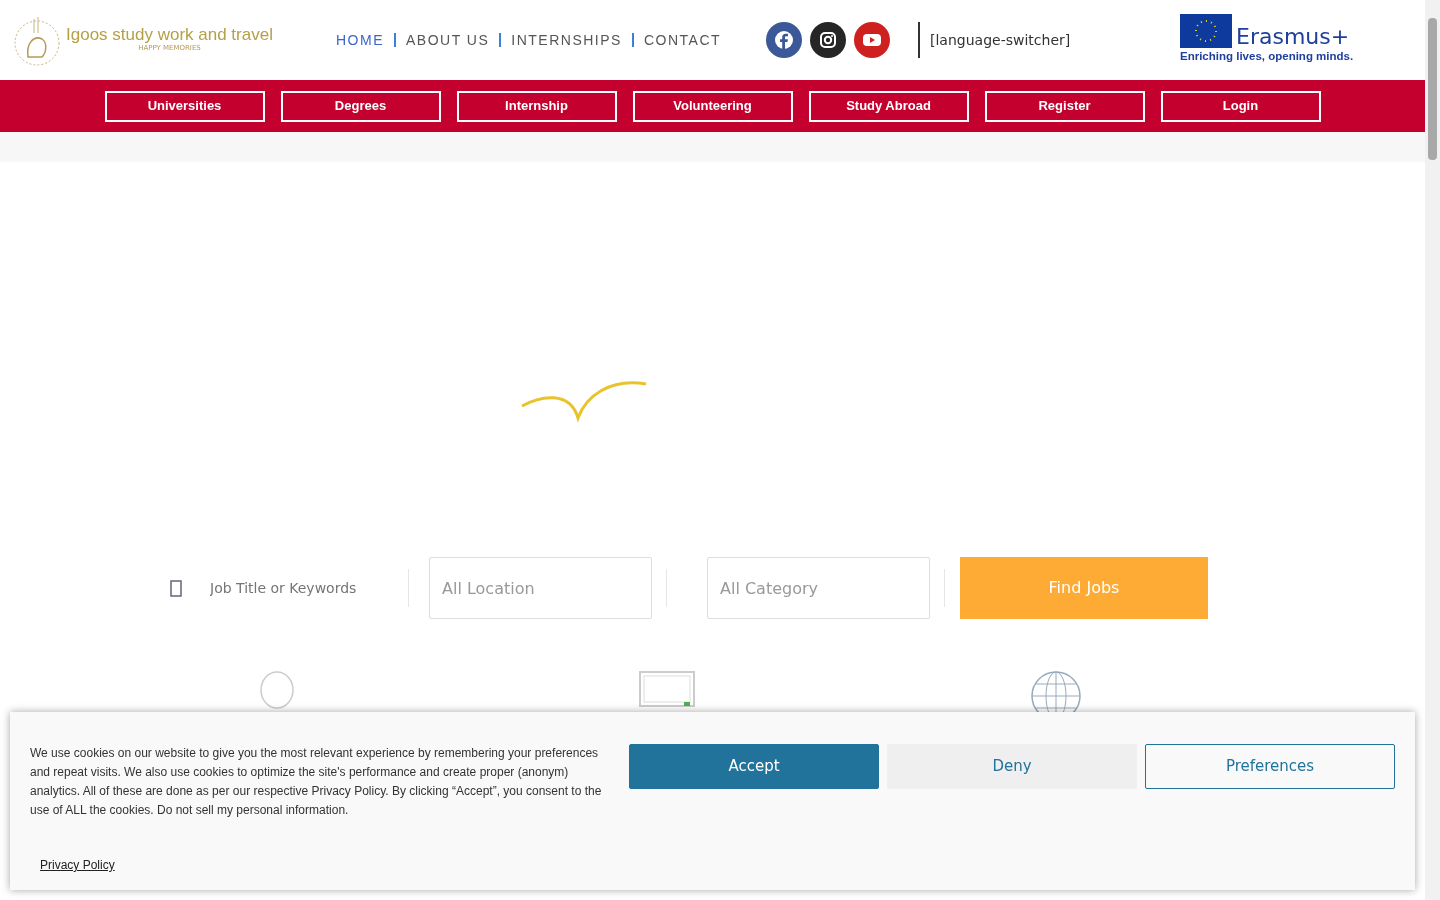 The height and width of the screenshot is (900, 1440). I want to click on accept-button: Accept, so click(754, 766).